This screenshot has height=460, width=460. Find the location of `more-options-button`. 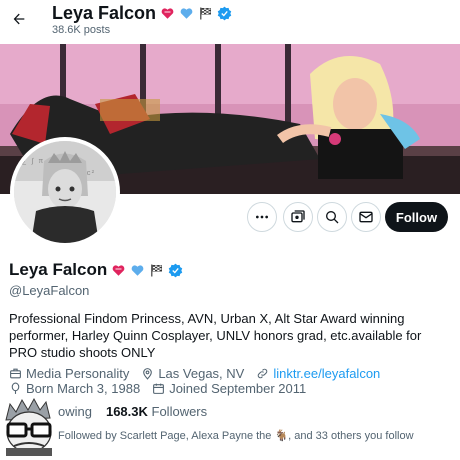

more-options-button is located at coordinates (262, 217).